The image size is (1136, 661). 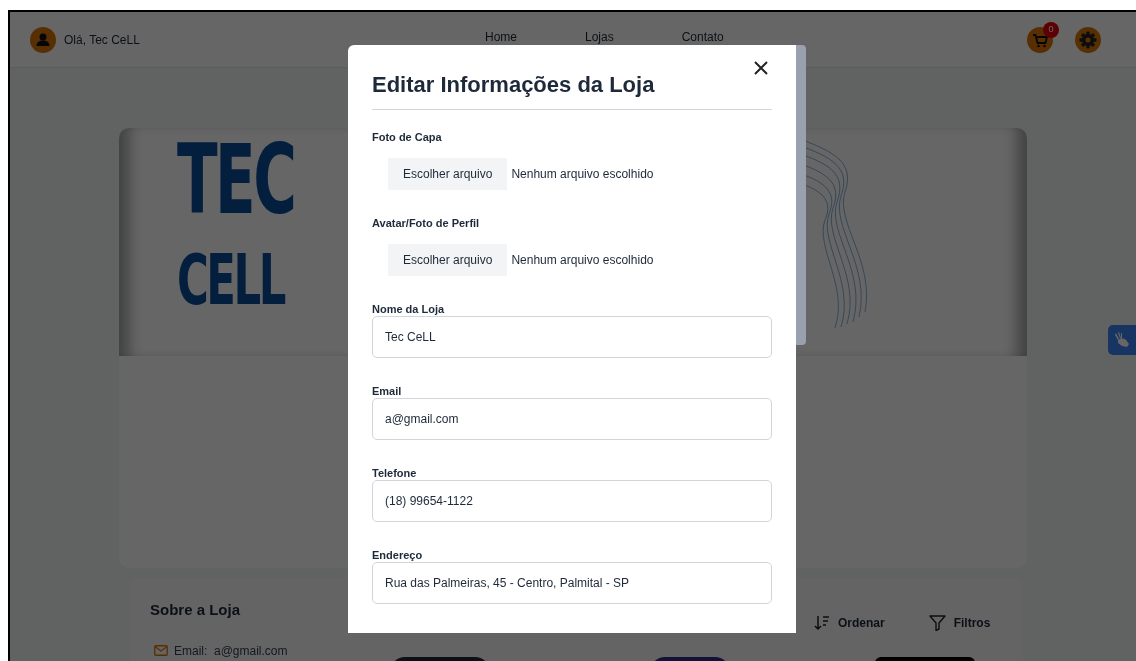 What do you see at coordinates (513, 85) in the screenshot?
I see `dialog-title: Editar Informações da Loja` at bounding box center [513, 85].